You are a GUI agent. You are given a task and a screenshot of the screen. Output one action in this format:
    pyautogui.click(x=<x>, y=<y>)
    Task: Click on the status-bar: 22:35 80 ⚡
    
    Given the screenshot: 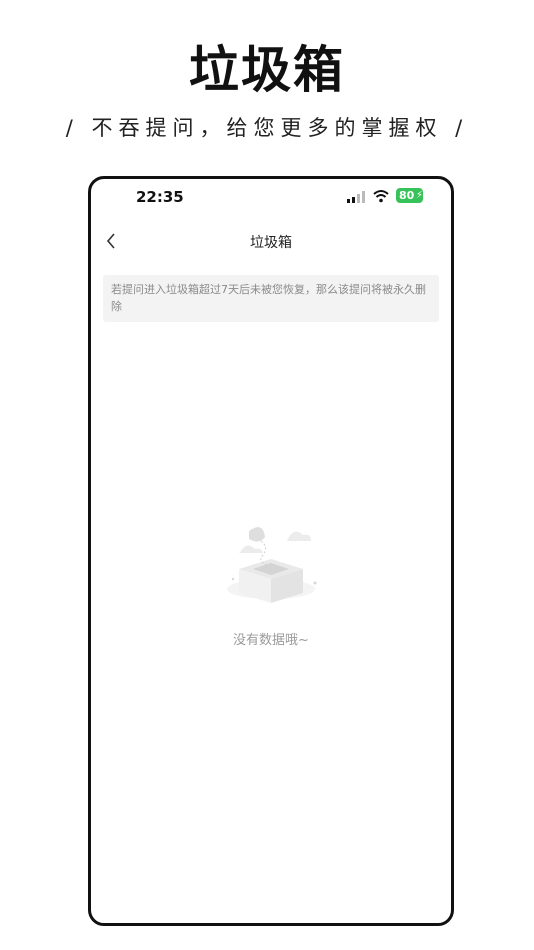 What is the action you would take?
    pyautogui.click(x=271, y=197)
    